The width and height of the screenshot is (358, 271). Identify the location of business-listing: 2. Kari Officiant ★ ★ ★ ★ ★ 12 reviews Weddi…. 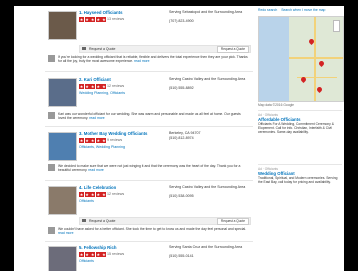
(149, 101).